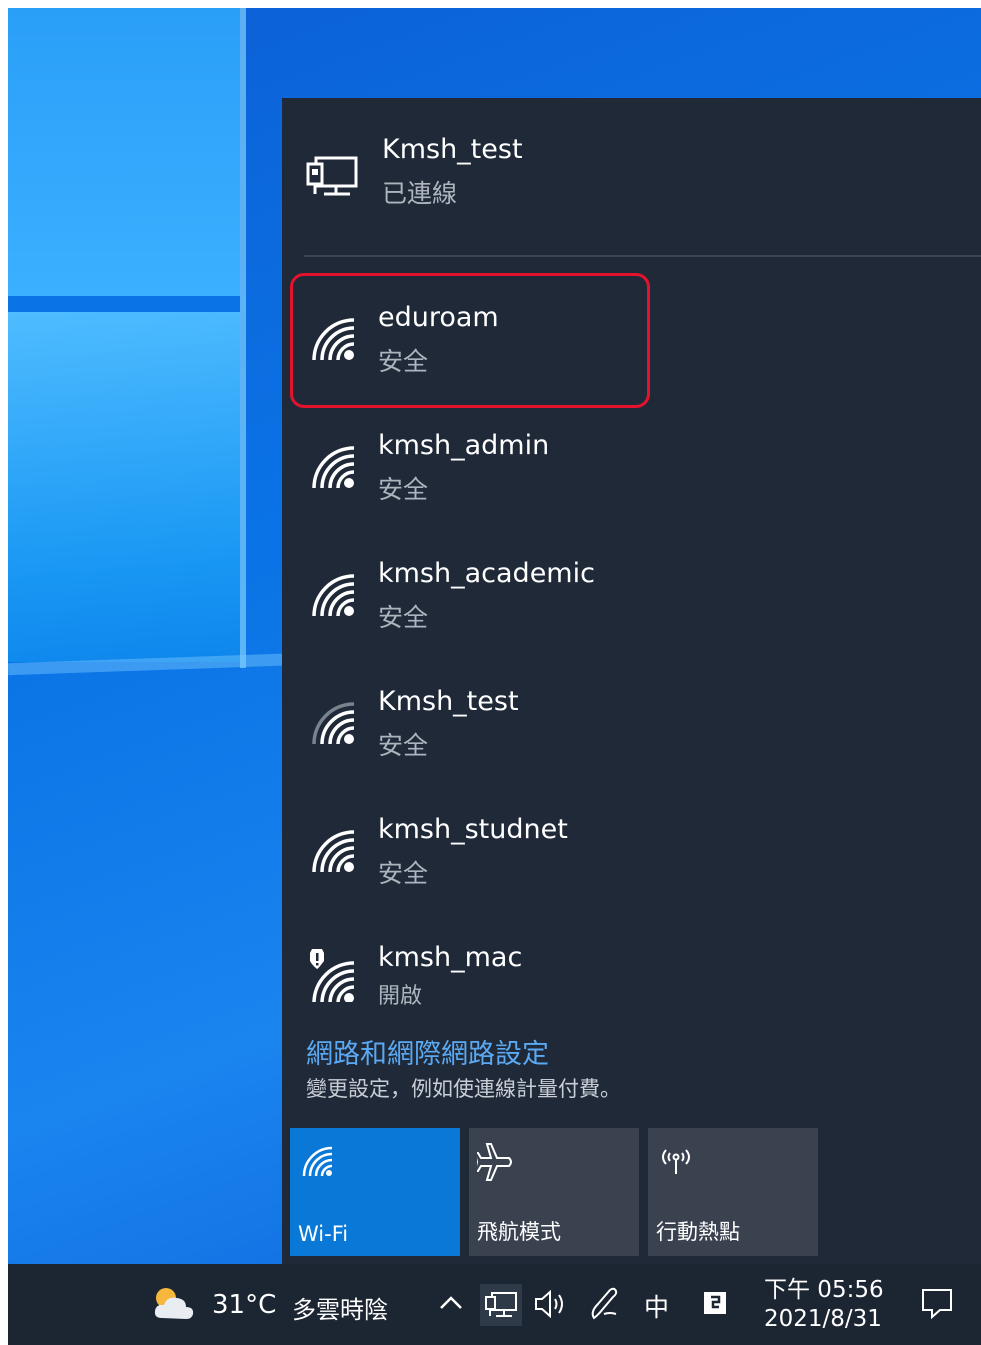  What do you see at coordinates (554, 1192) in the screenshot?
I see `airplane-mode-tile: 飛航模式` at bounding box center [554, 1192].